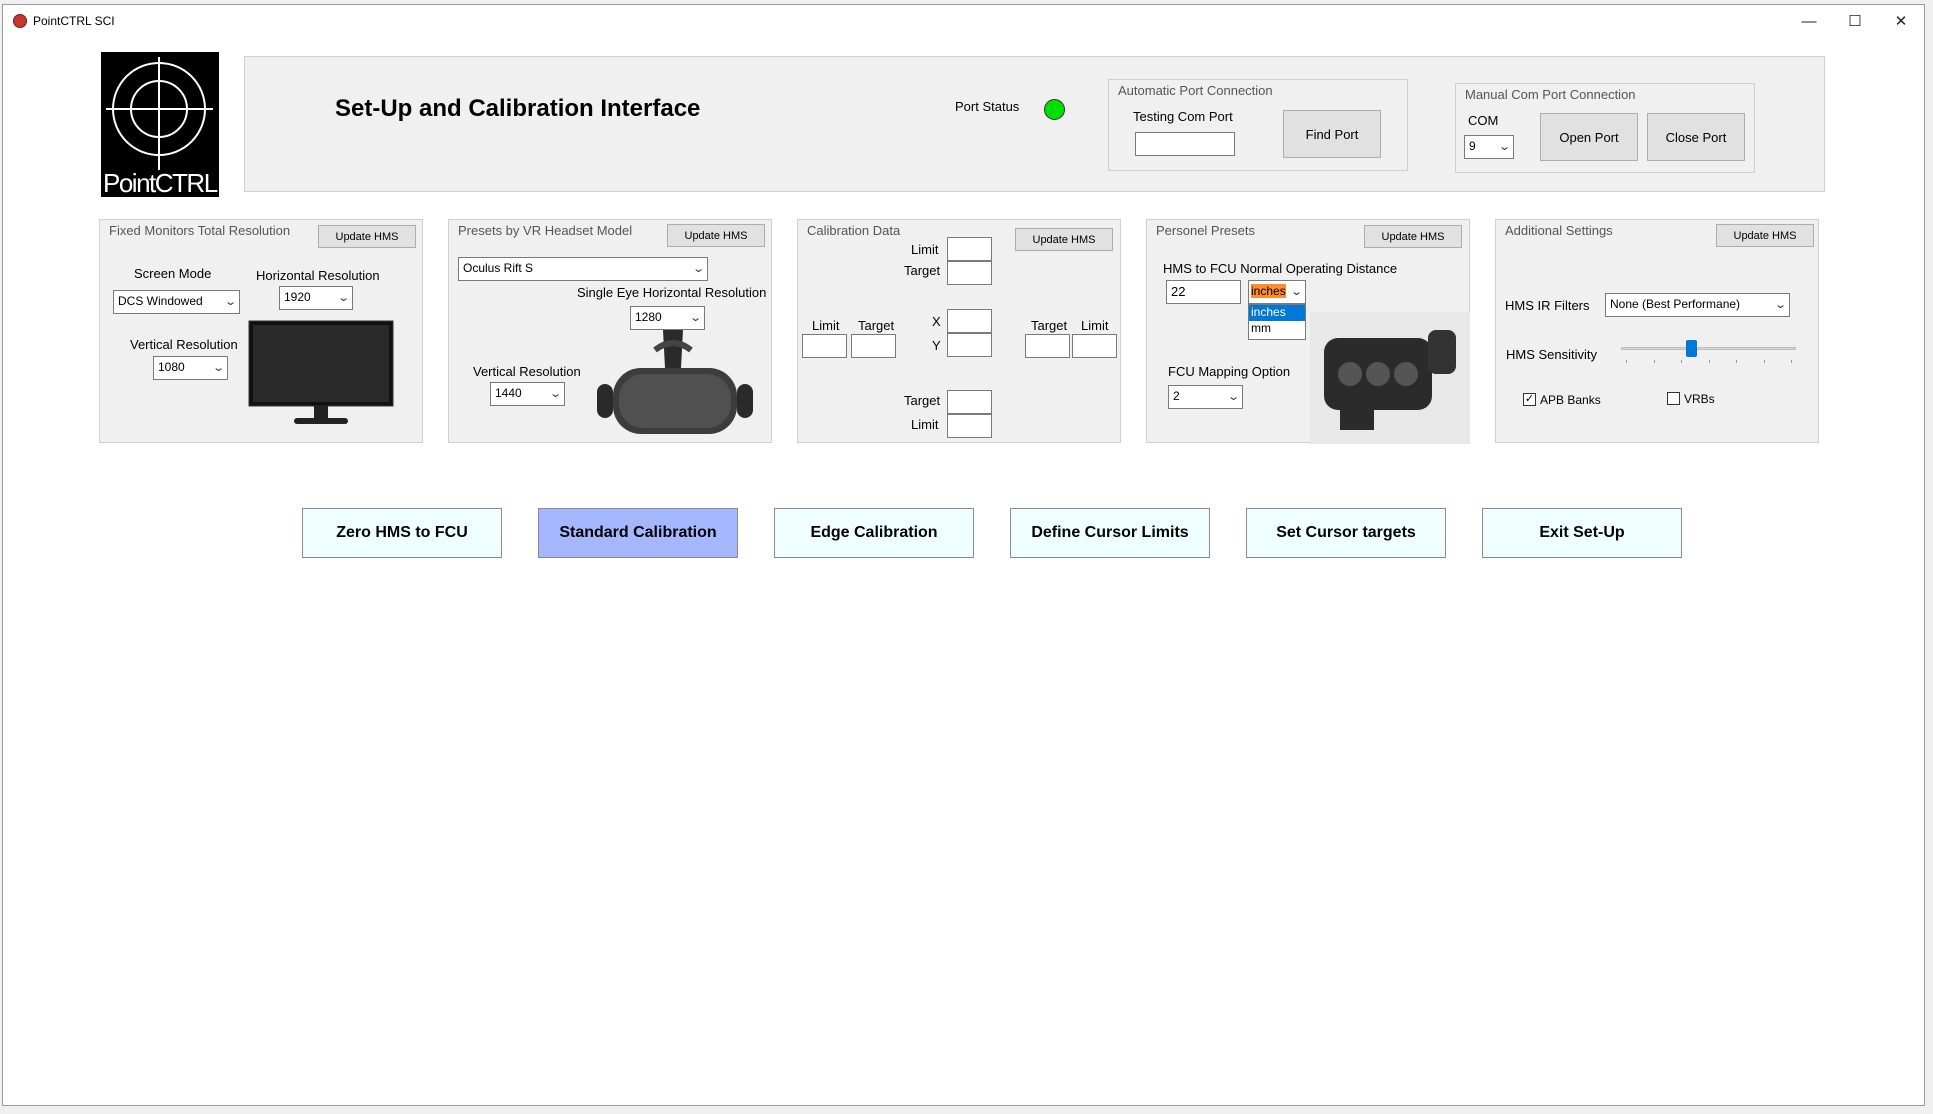 This screenshot has height=1114, width=1933. Describe the element at coordinates (173, 273) in the screenshot. I see `screen-mode-label: Screen Mode` at that location.